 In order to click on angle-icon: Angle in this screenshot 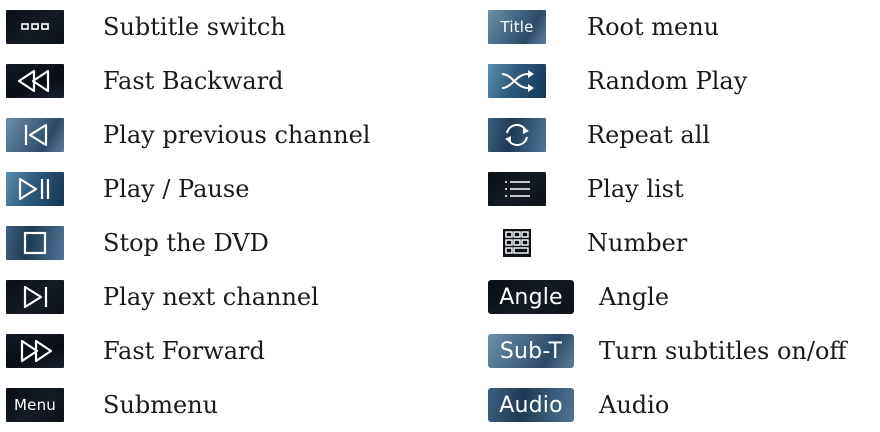, I will do `click(531, 297)`.